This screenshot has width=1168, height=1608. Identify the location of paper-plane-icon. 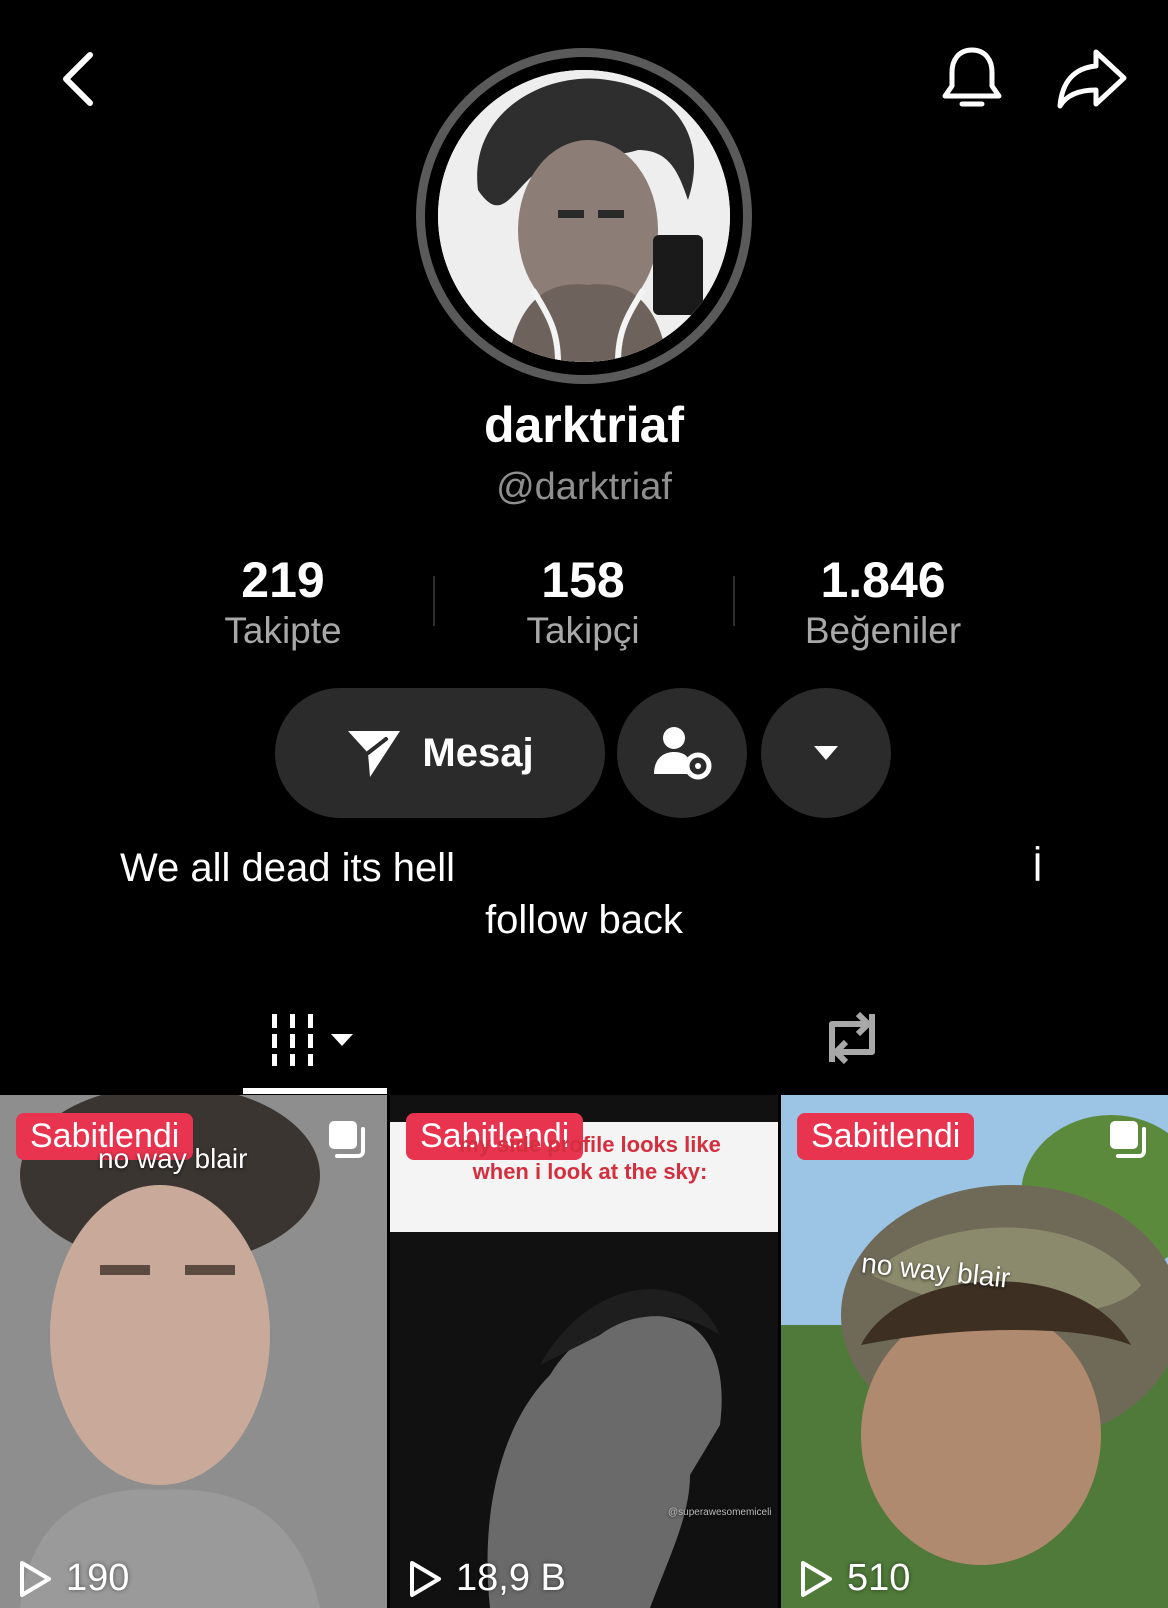
(374, 754).